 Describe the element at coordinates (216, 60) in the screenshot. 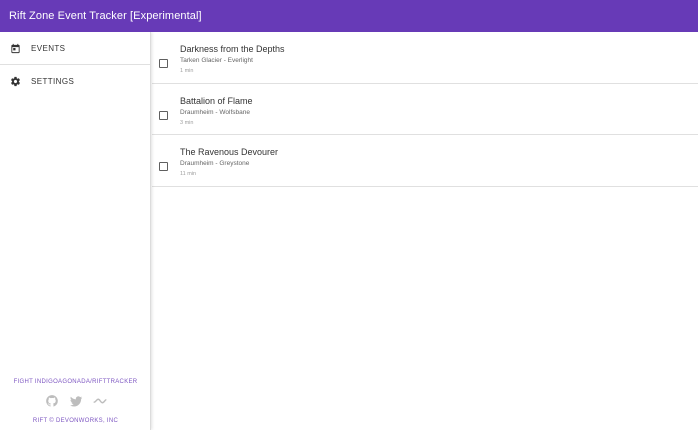

I see `event-location: Tarken Glacier - Everlight` at that location.